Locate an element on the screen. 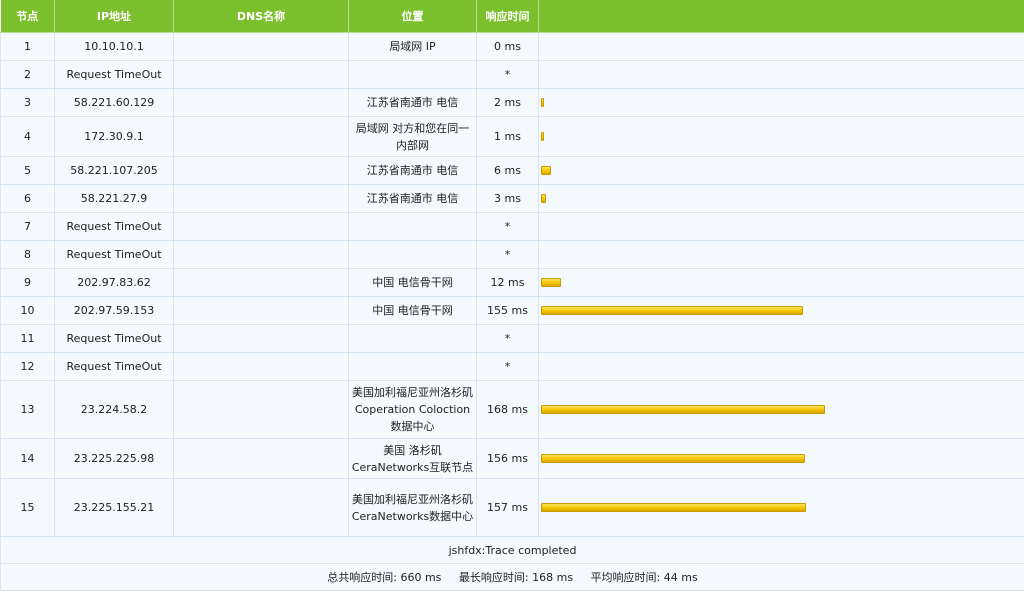 Image resolution: width=1024 pixels, height=595 pixels. cell-node: 8 is located at coordinates (27, 254).